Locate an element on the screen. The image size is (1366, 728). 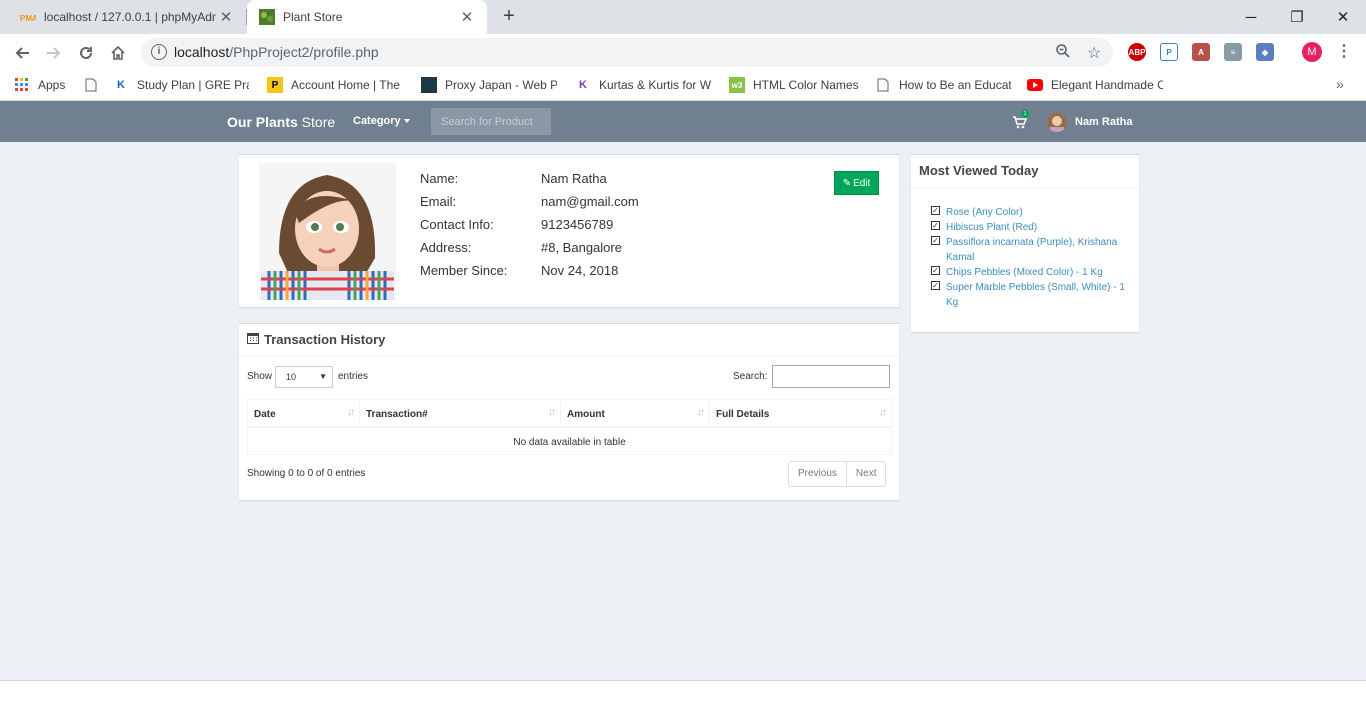
back-icon is located at coordinates (22, 53).